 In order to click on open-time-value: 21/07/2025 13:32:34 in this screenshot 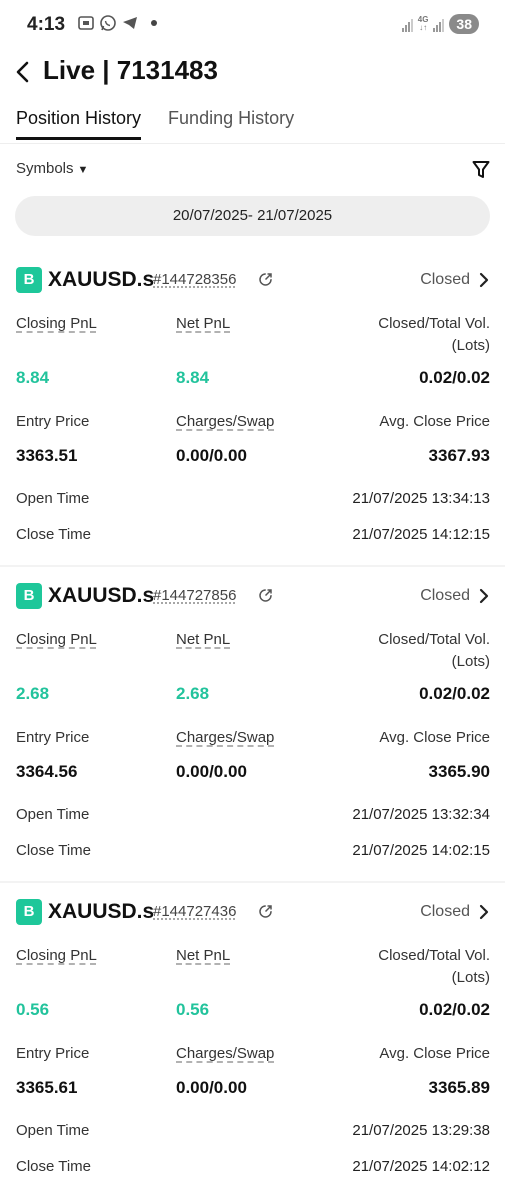, I will do `click(421, 814)`.